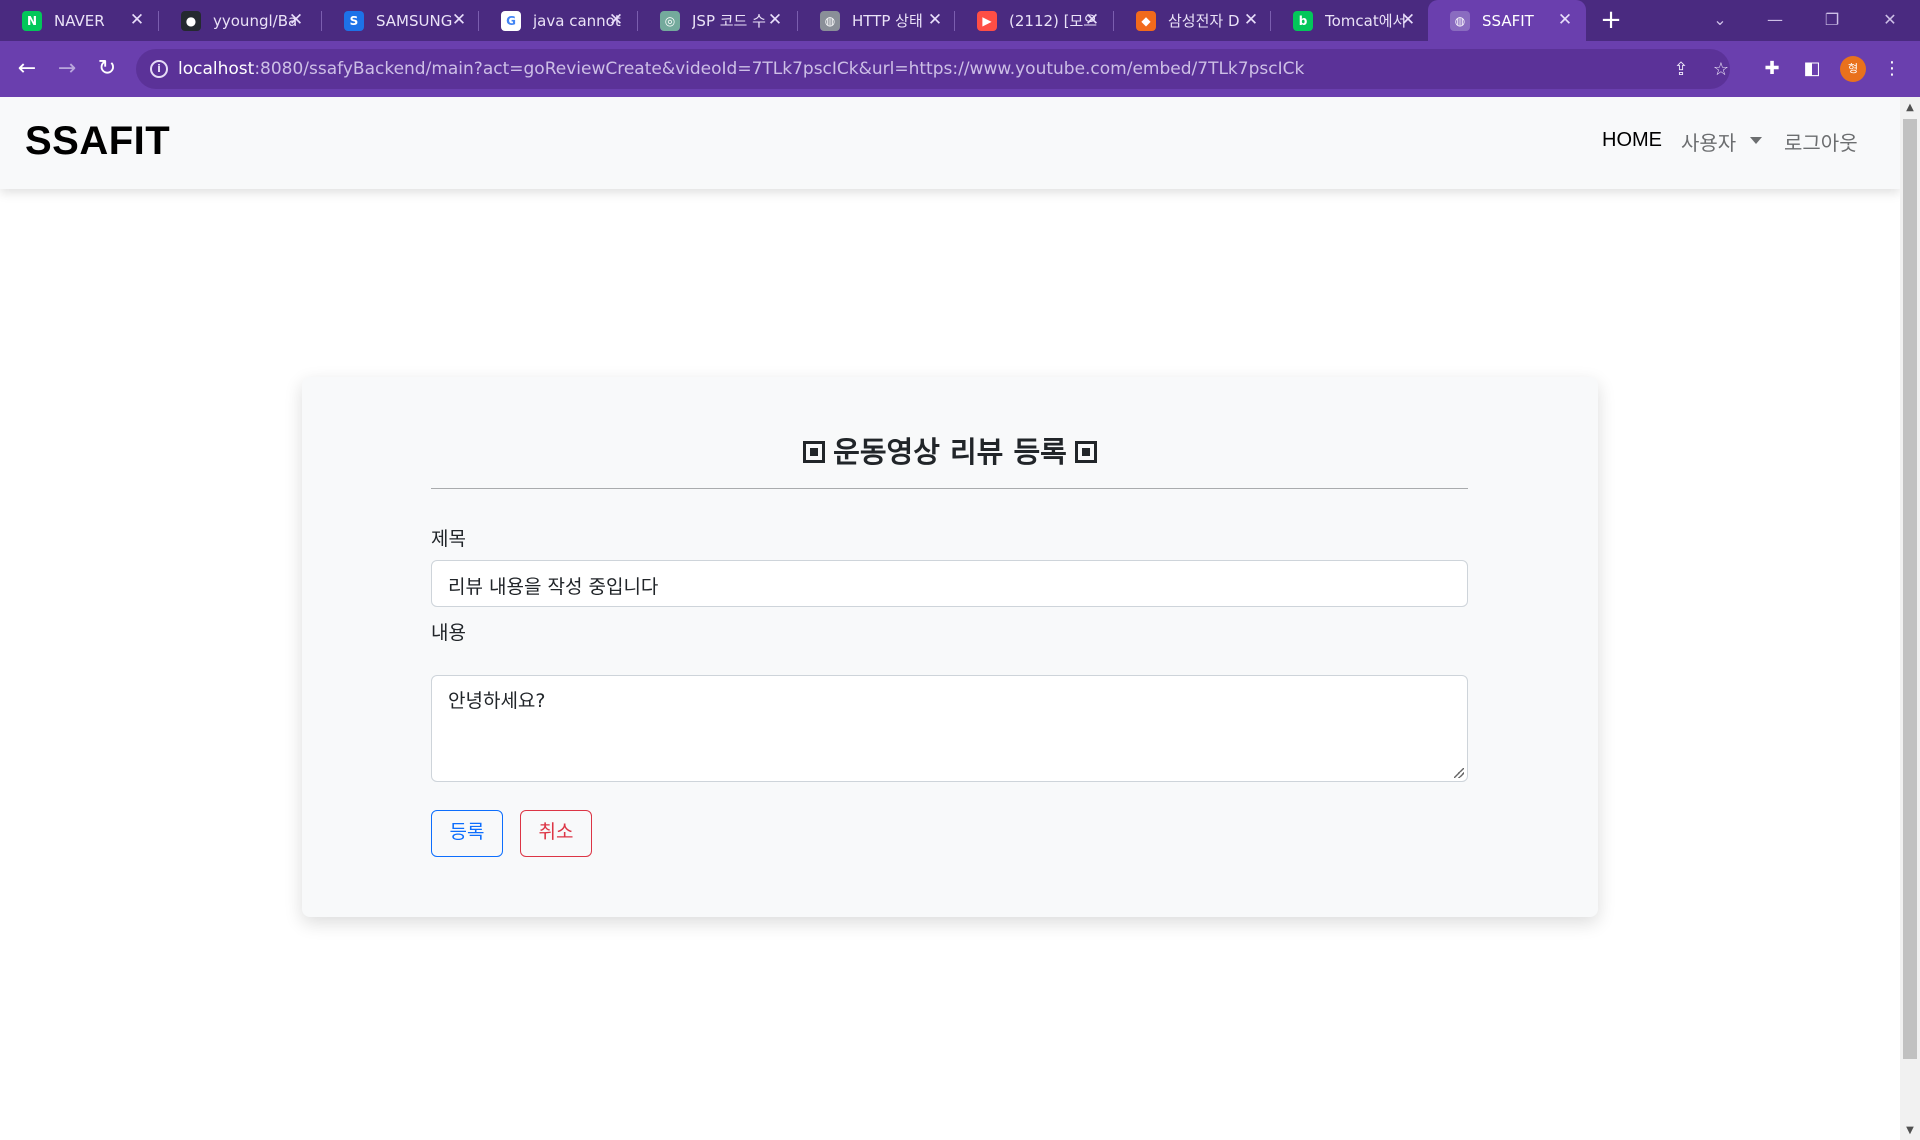  What do you see at coordinates (1775, 20) in the screenshot?
I see `minimize-icon: —` at bounding box center [1775, 20].